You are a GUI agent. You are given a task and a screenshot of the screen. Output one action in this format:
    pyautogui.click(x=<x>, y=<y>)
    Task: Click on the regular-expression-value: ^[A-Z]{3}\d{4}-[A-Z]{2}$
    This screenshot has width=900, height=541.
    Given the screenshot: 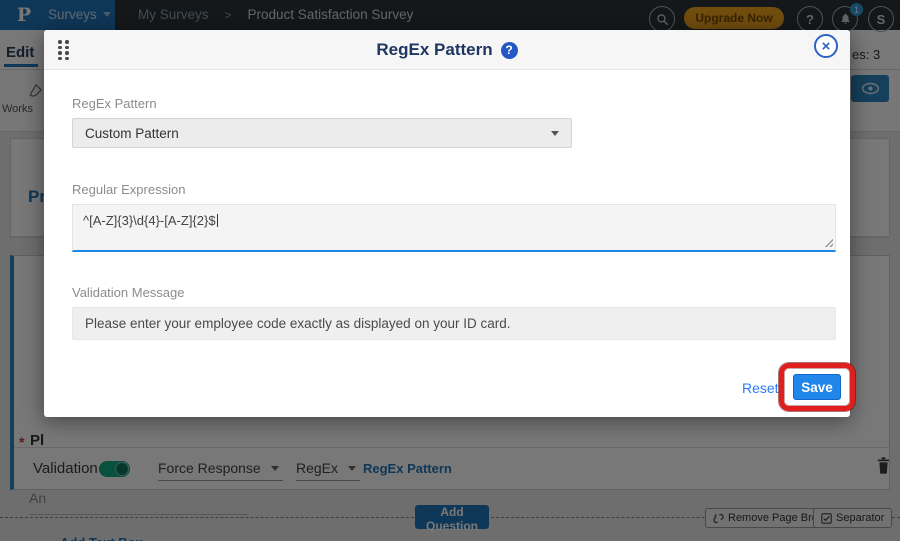 What is the action you would take?
    pyautogui.click(x=149, y=220)
    